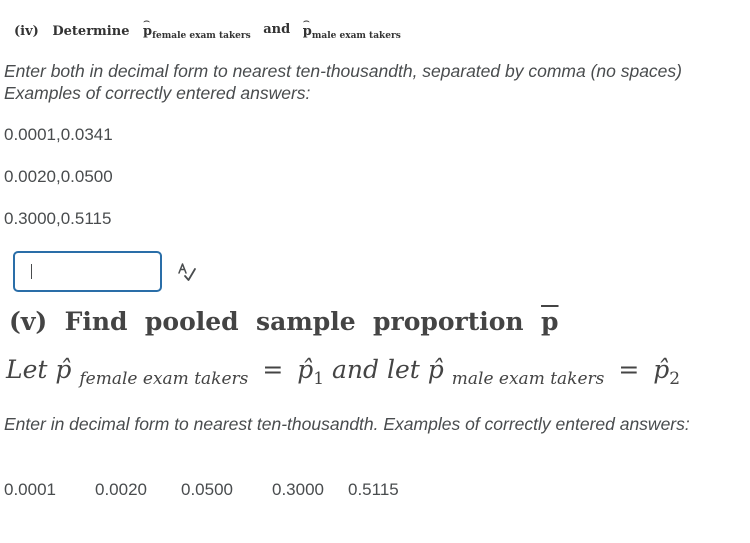 The width and height of the screenshot is (750, 543). Describe the element at coordinates (435, 369) in the screenshot. I see `p-hat-male: p̂` at that location.